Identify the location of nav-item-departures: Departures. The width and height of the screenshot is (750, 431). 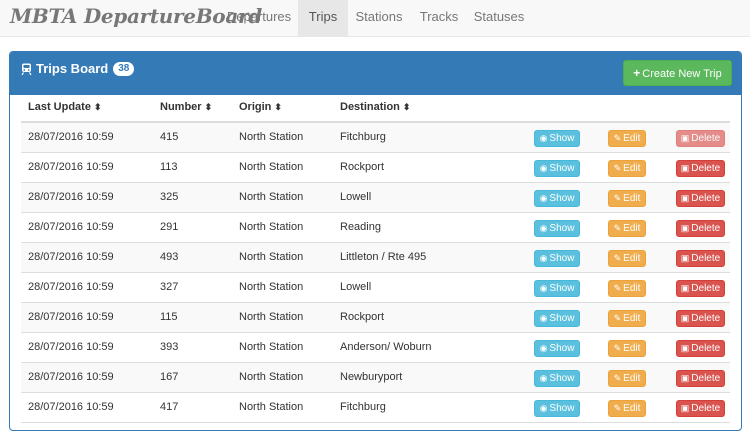
(259, 18).